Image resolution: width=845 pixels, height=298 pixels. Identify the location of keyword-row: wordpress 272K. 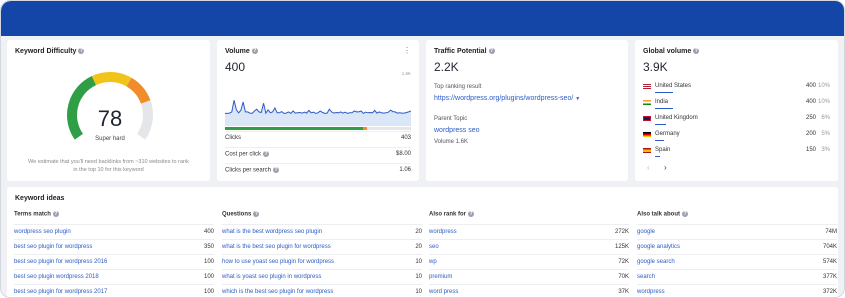
(529, 231).